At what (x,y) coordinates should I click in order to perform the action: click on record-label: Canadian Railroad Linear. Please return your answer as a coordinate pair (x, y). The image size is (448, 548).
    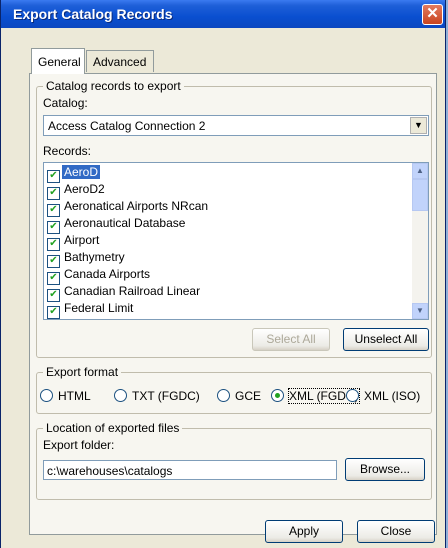
    Looking at the image, I should click on (132, 291).